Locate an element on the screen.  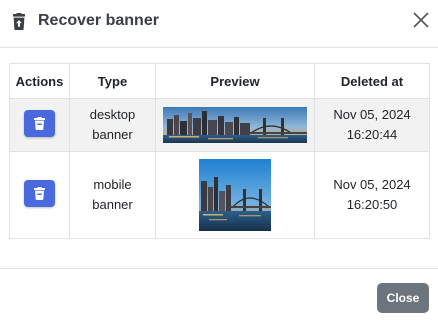
type-cell: desktop banner is located at coordinates (112, 125).